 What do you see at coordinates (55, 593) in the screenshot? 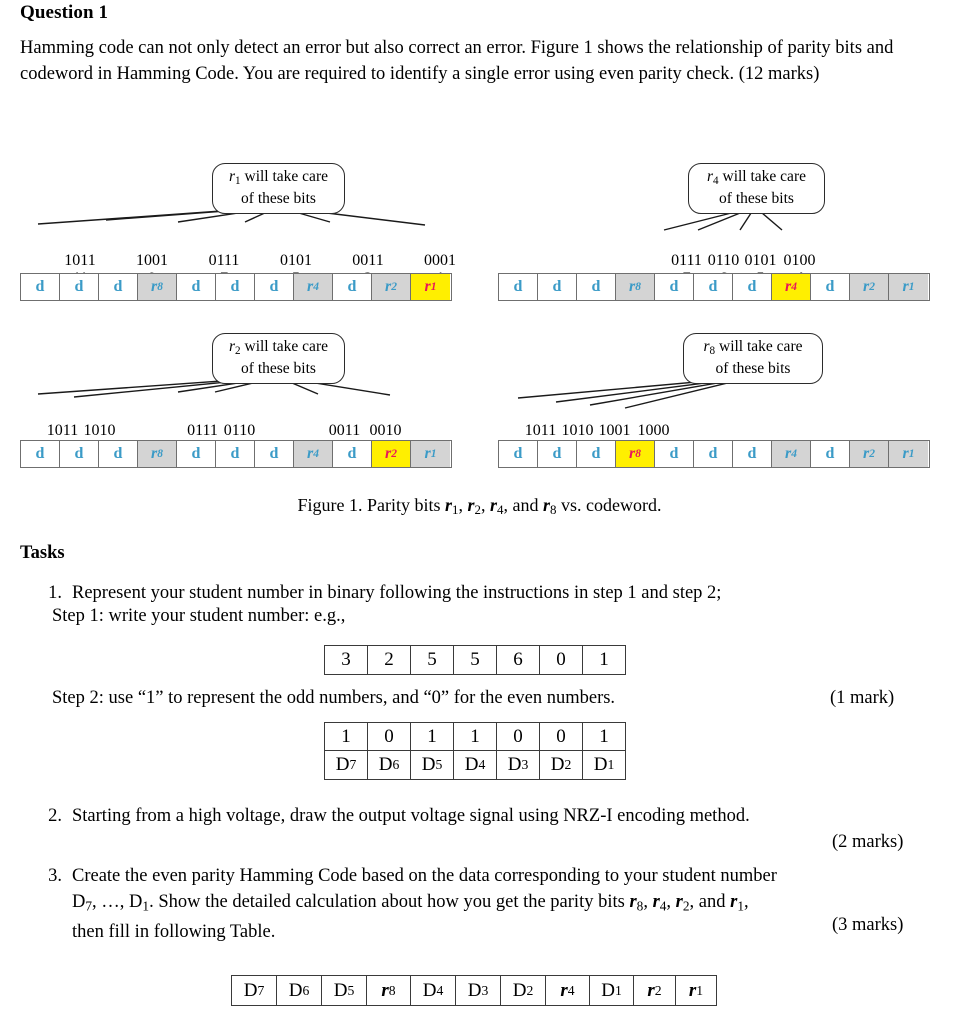
I see `task-number: 1.` at bounding box center [55, 593].